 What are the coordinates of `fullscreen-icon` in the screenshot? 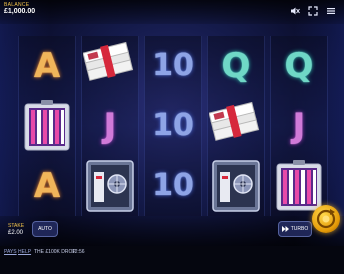 It's located at (313, 11).